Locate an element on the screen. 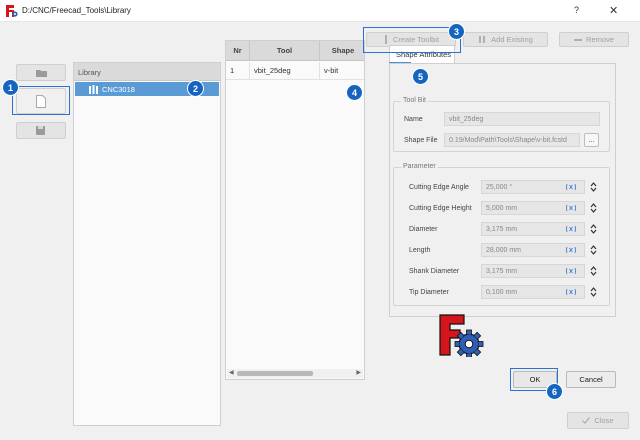 The image size is (640, 440). name-label: Name is located at coordinates (413, 119).